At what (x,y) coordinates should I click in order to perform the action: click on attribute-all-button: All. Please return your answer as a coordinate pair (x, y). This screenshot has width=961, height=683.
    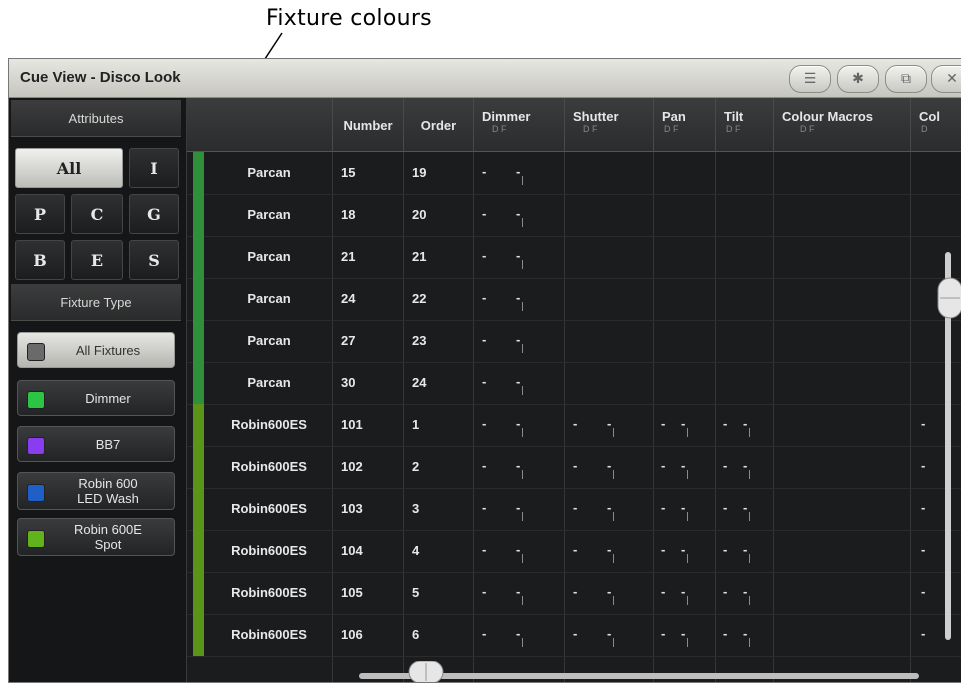
    Looking at the image, I should click on (69, 168).